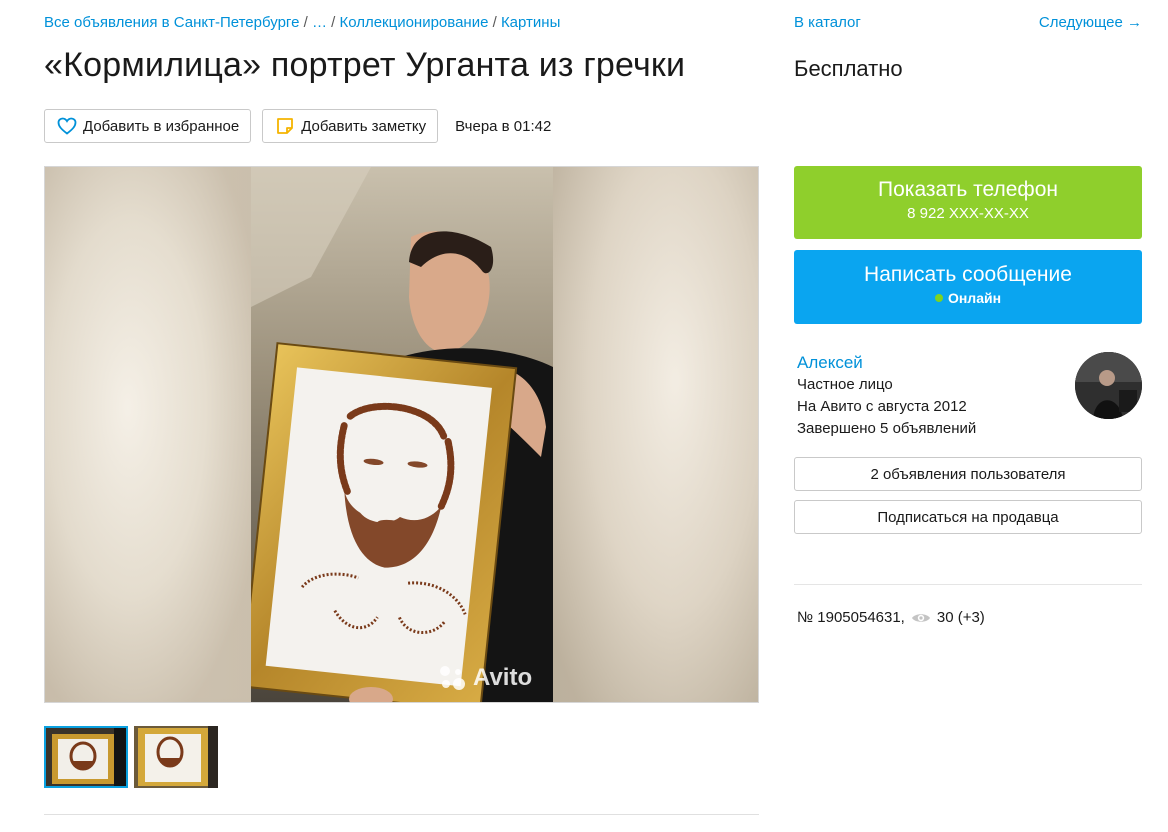  Describe the element at coordinates (887, 428) in the screenshot. I see `seller-completed: Завершено 5 объявлений` at that location.